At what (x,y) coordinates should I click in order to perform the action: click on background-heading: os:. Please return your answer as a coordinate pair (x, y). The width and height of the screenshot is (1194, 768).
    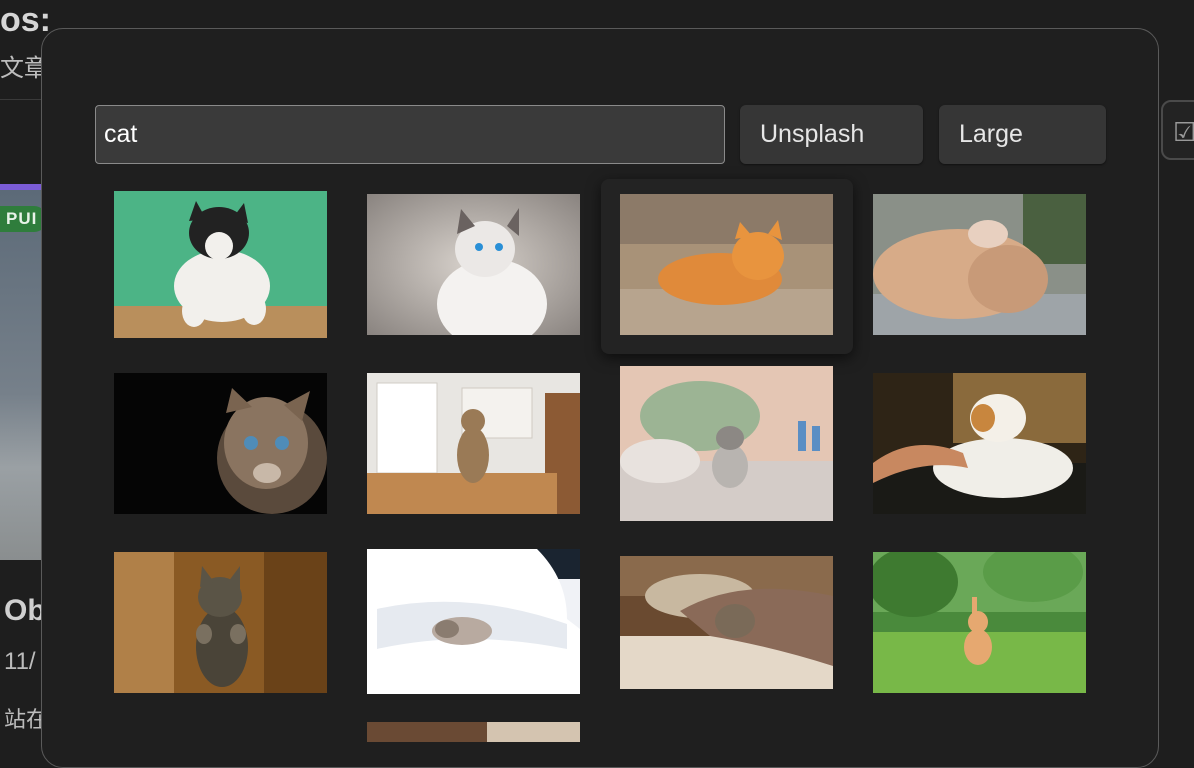
    Looking at the image, I should click on (25, 20).